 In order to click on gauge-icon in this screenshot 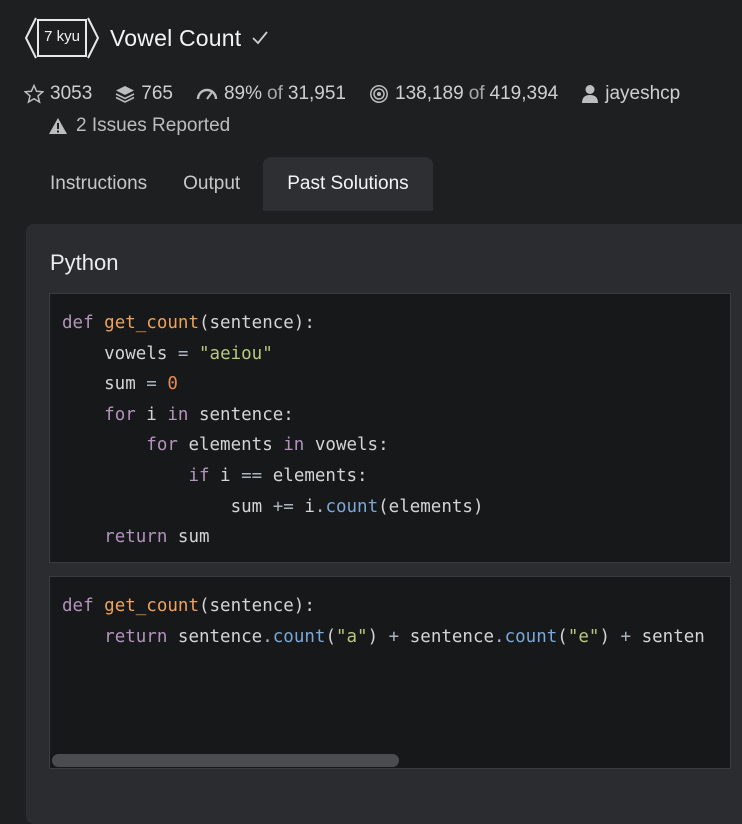, I will do `click(207, 94)`.